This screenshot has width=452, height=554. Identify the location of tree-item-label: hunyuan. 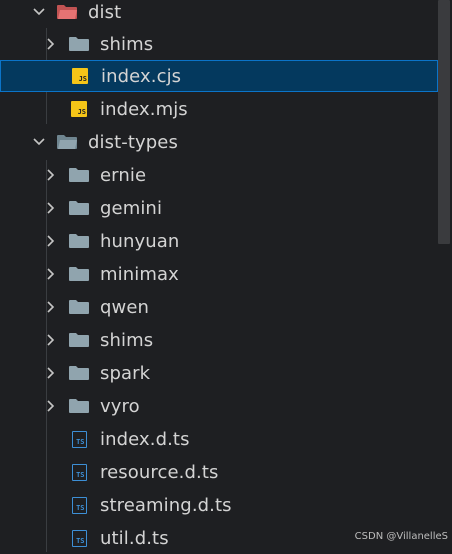
(140, 241).